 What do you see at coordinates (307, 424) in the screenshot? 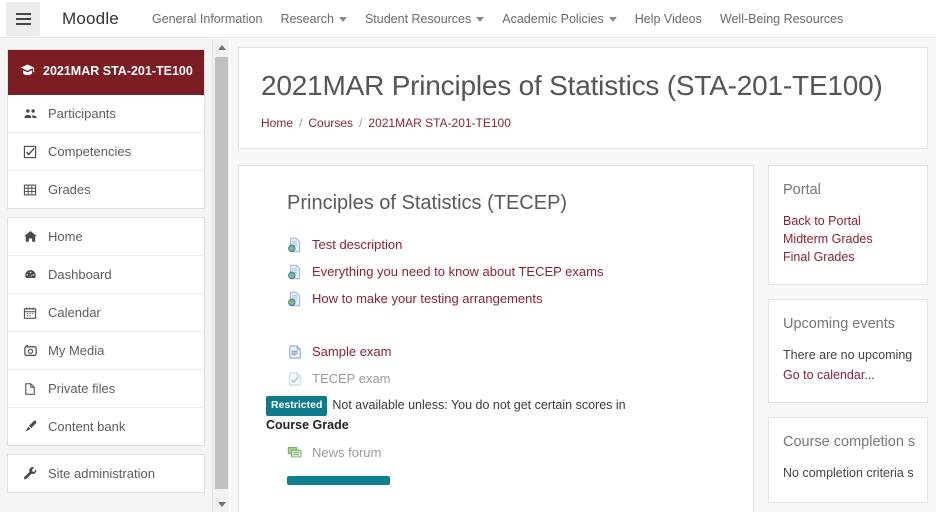
I see `restriction-target: Course Grade` at bounding box center [307, 424].